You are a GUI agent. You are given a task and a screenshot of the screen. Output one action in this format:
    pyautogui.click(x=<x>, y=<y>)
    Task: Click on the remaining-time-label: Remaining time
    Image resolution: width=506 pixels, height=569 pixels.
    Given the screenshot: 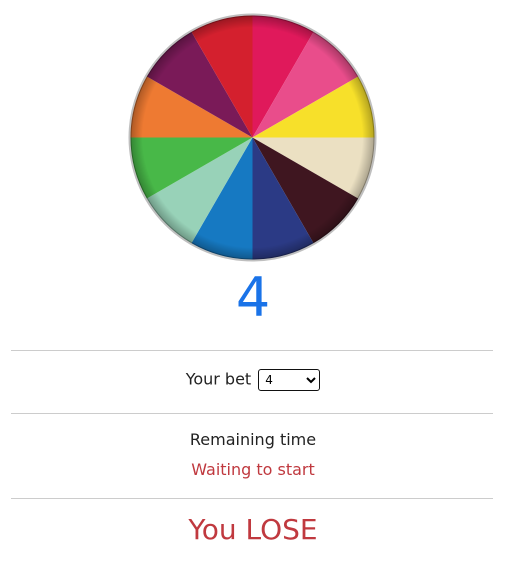 What is the action you would take?
    pyautogui.click(x=253, y=439)
    